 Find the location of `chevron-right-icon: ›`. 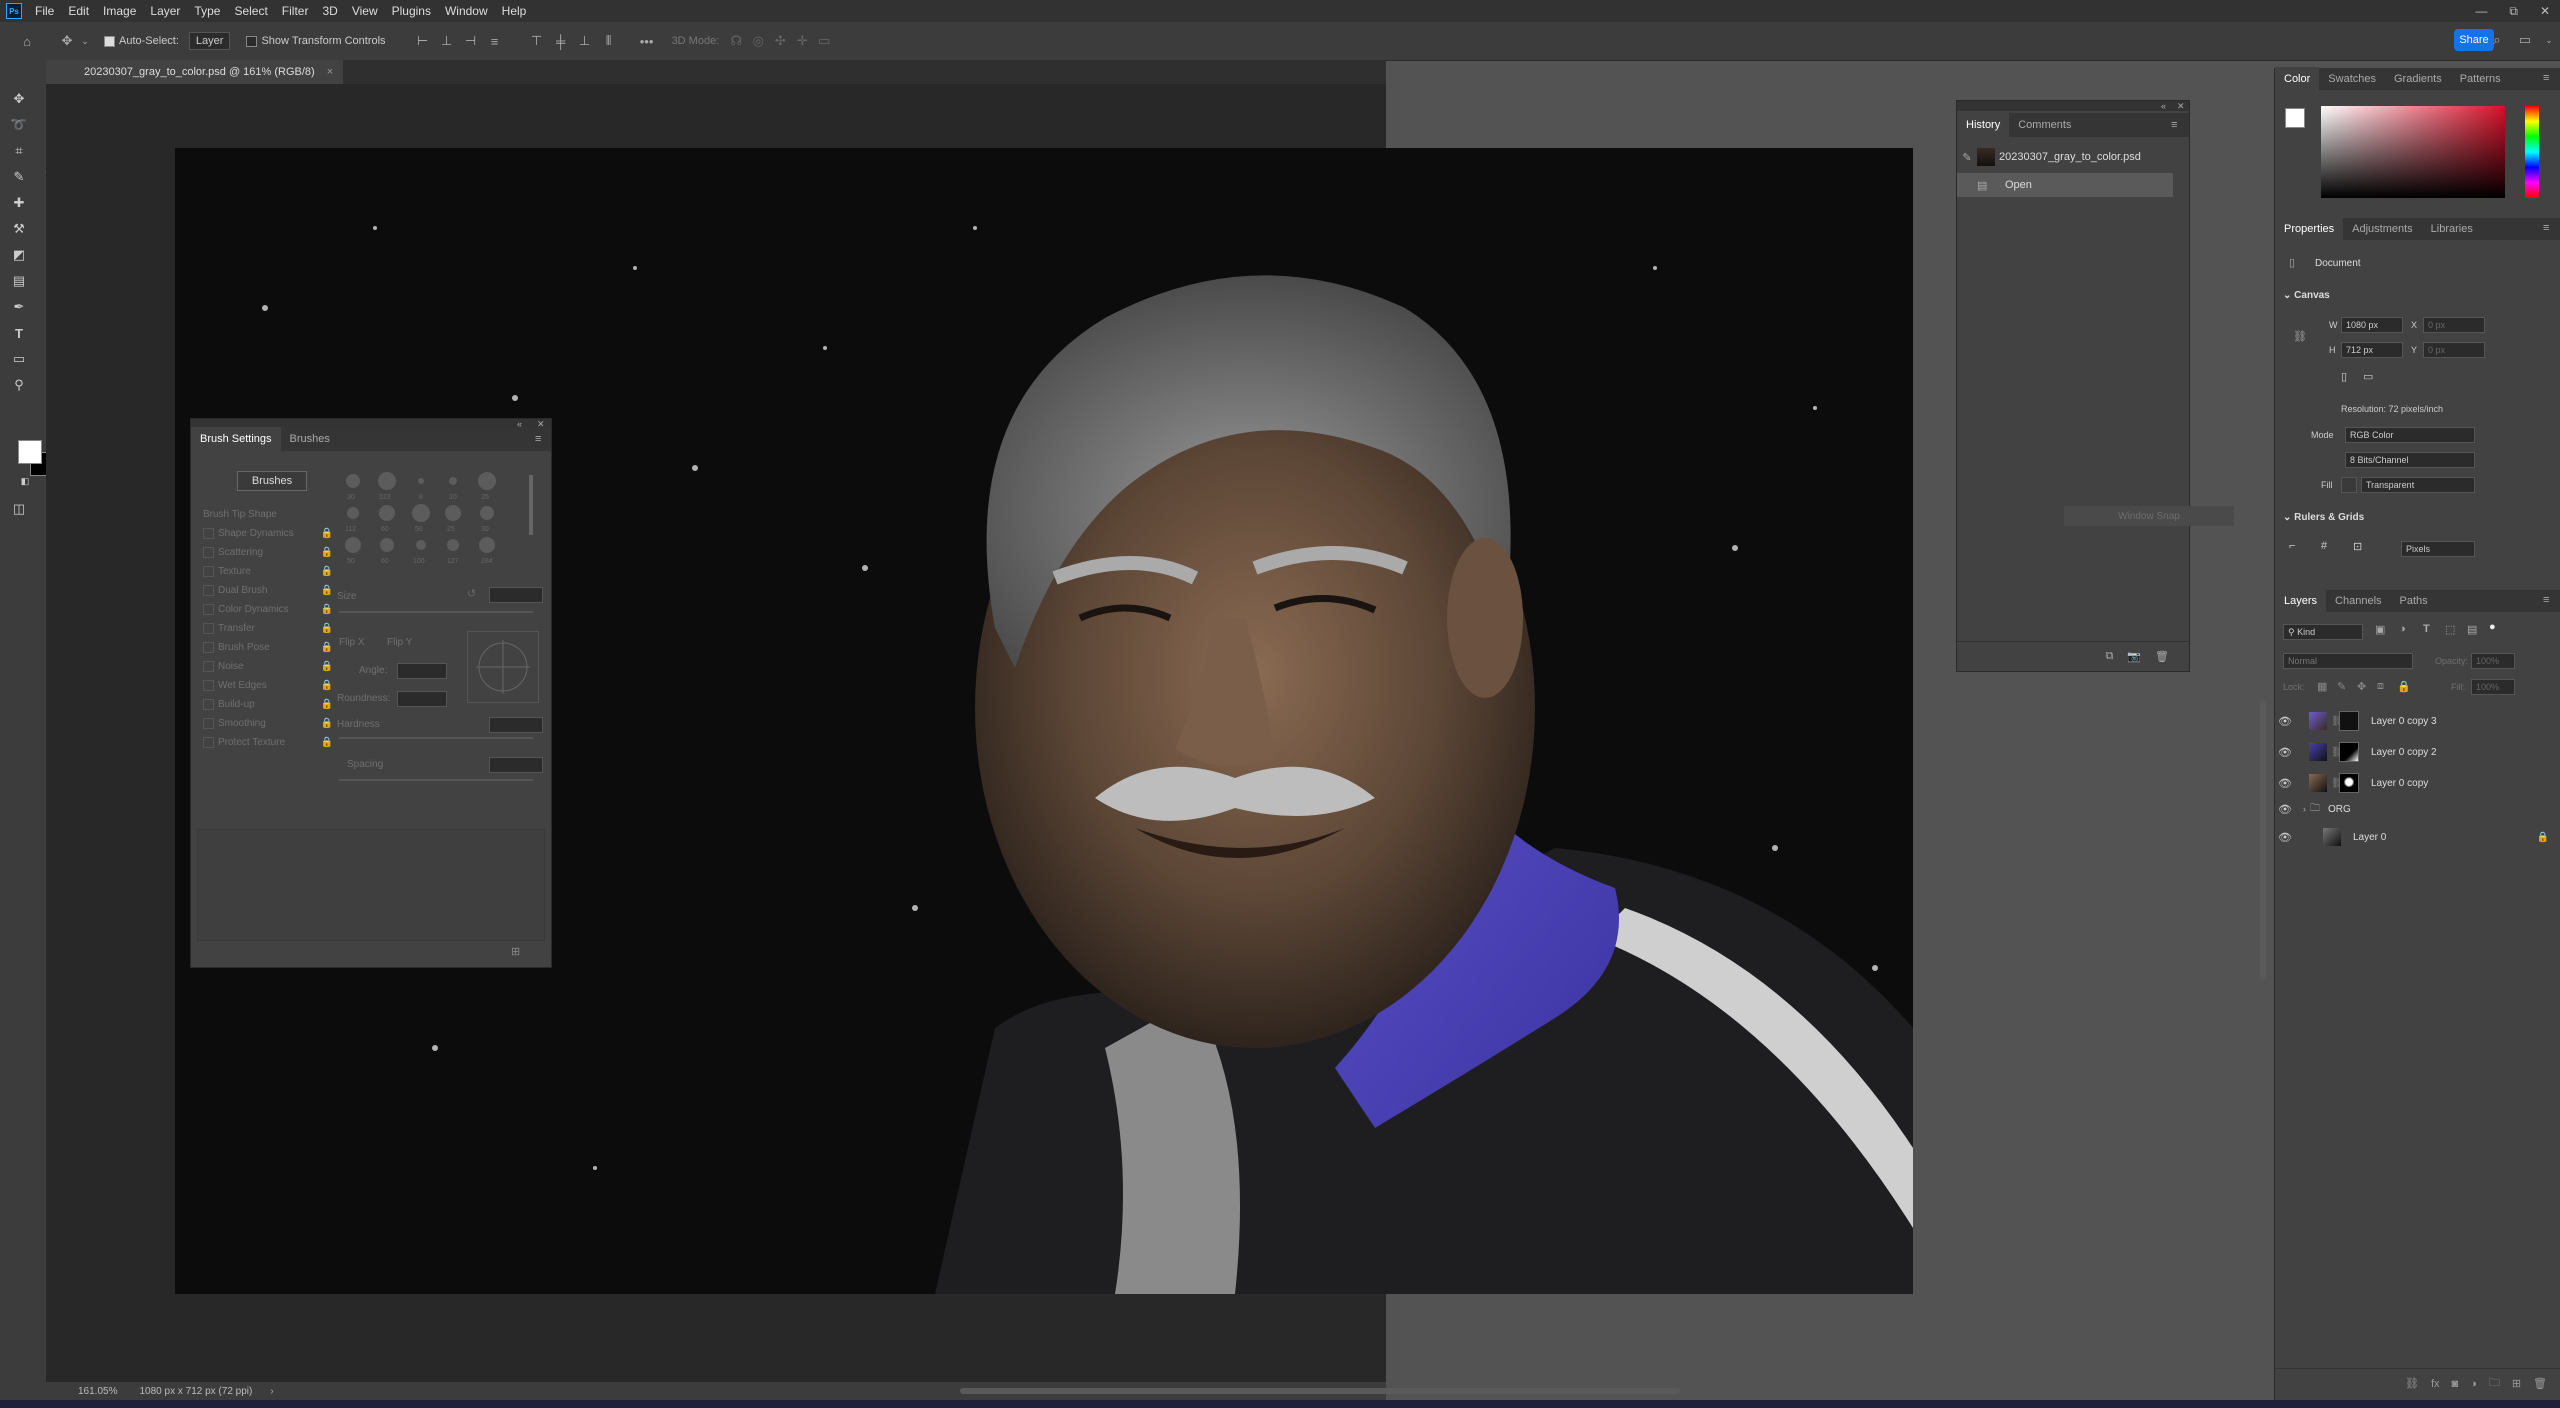

chevron-right-icon: › is located at coordinates (271, 1391).